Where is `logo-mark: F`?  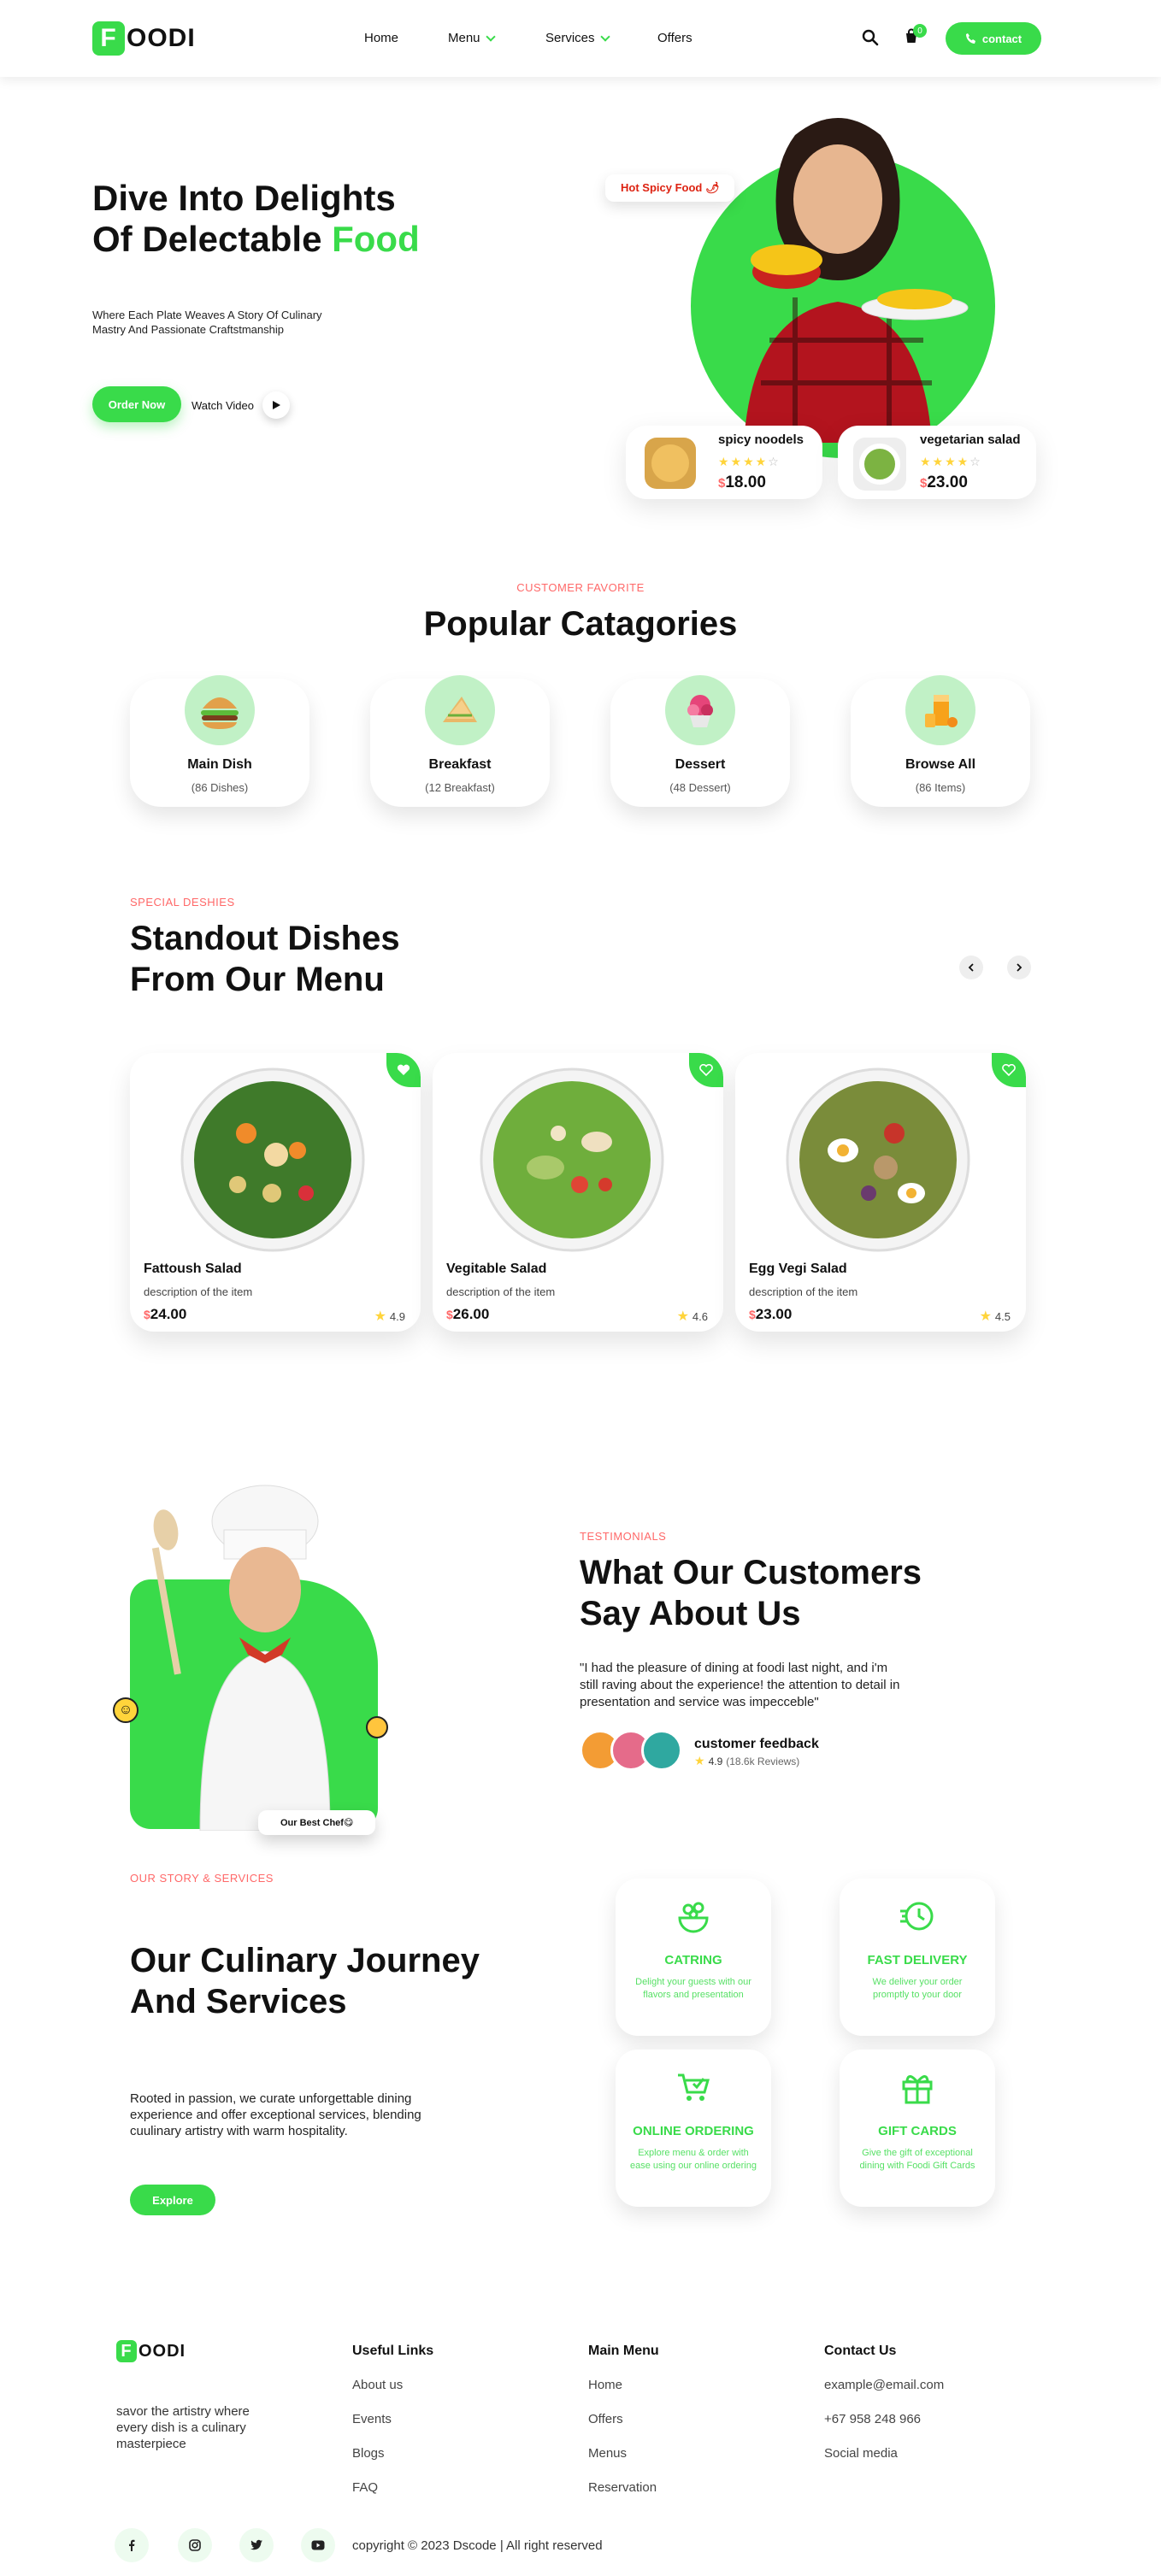
logo-mark: F is located at coordinates (126, 2351).